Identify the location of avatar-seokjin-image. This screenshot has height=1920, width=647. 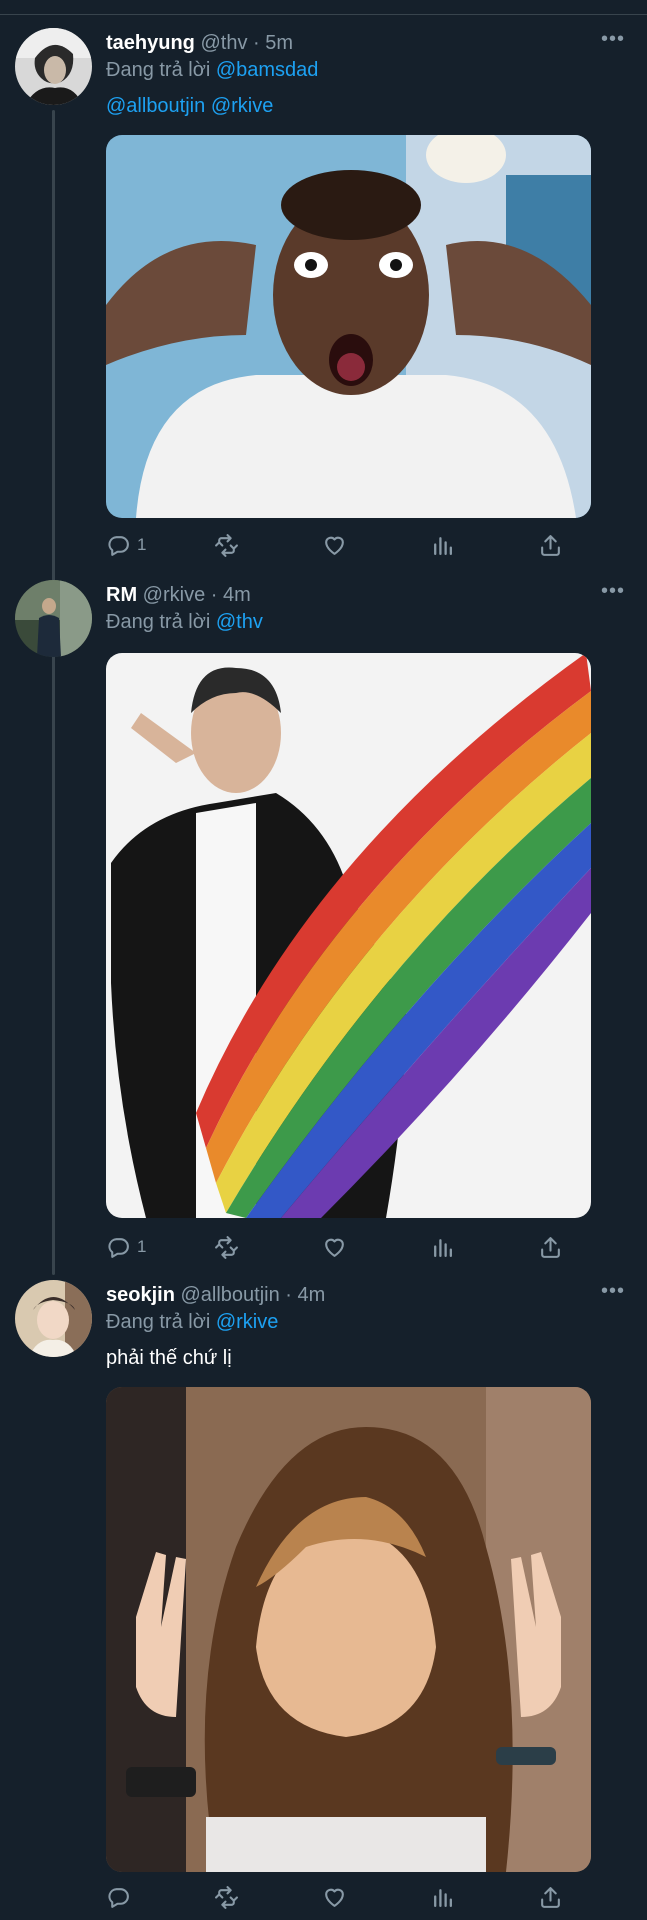
(53, 1318).